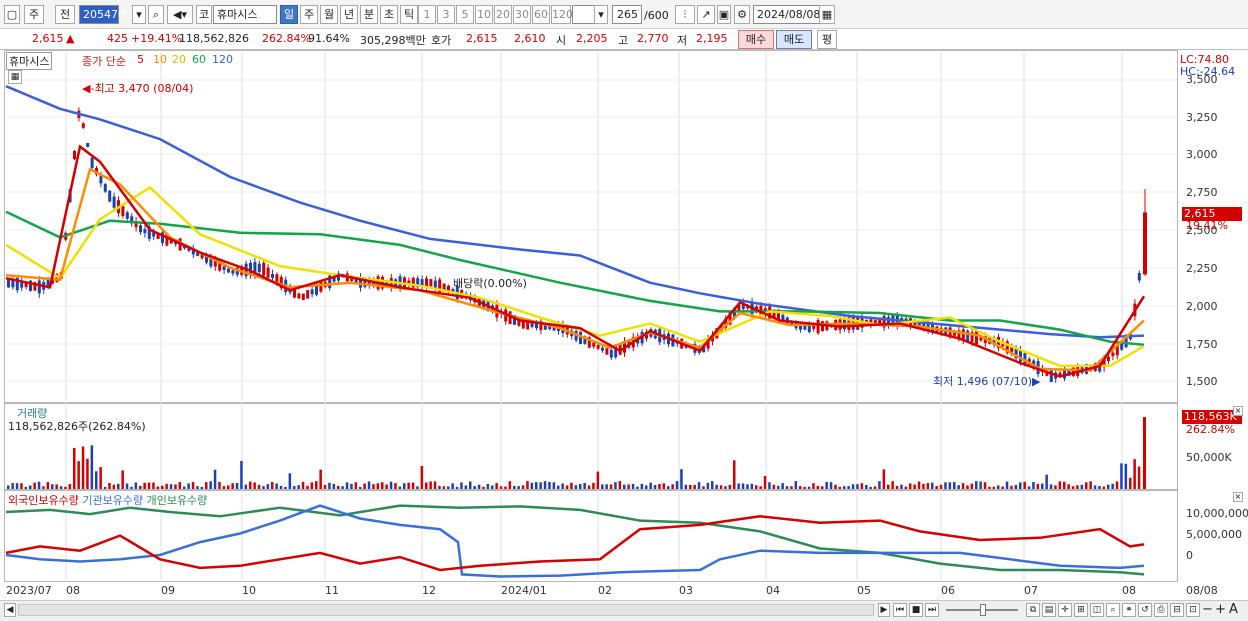  Describe the element at coordinates (29, 61) in the screenshot. I see `stock-tag: 휴마시스` at that location.